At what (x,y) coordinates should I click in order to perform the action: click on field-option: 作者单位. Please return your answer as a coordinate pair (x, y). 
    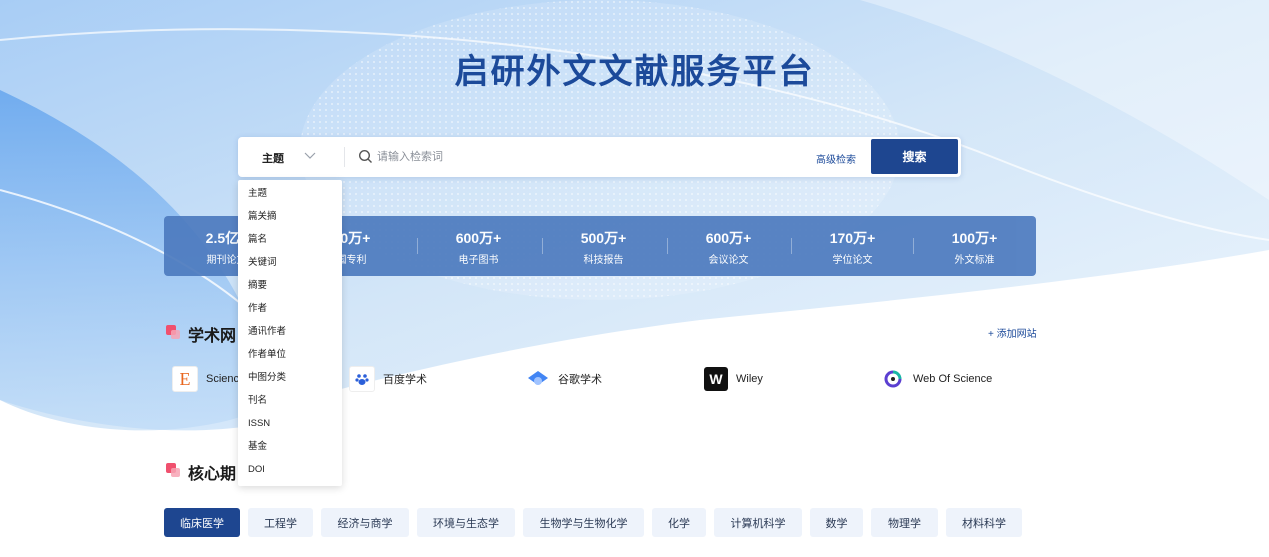
    Looking at the image, I should click on (290, 354).